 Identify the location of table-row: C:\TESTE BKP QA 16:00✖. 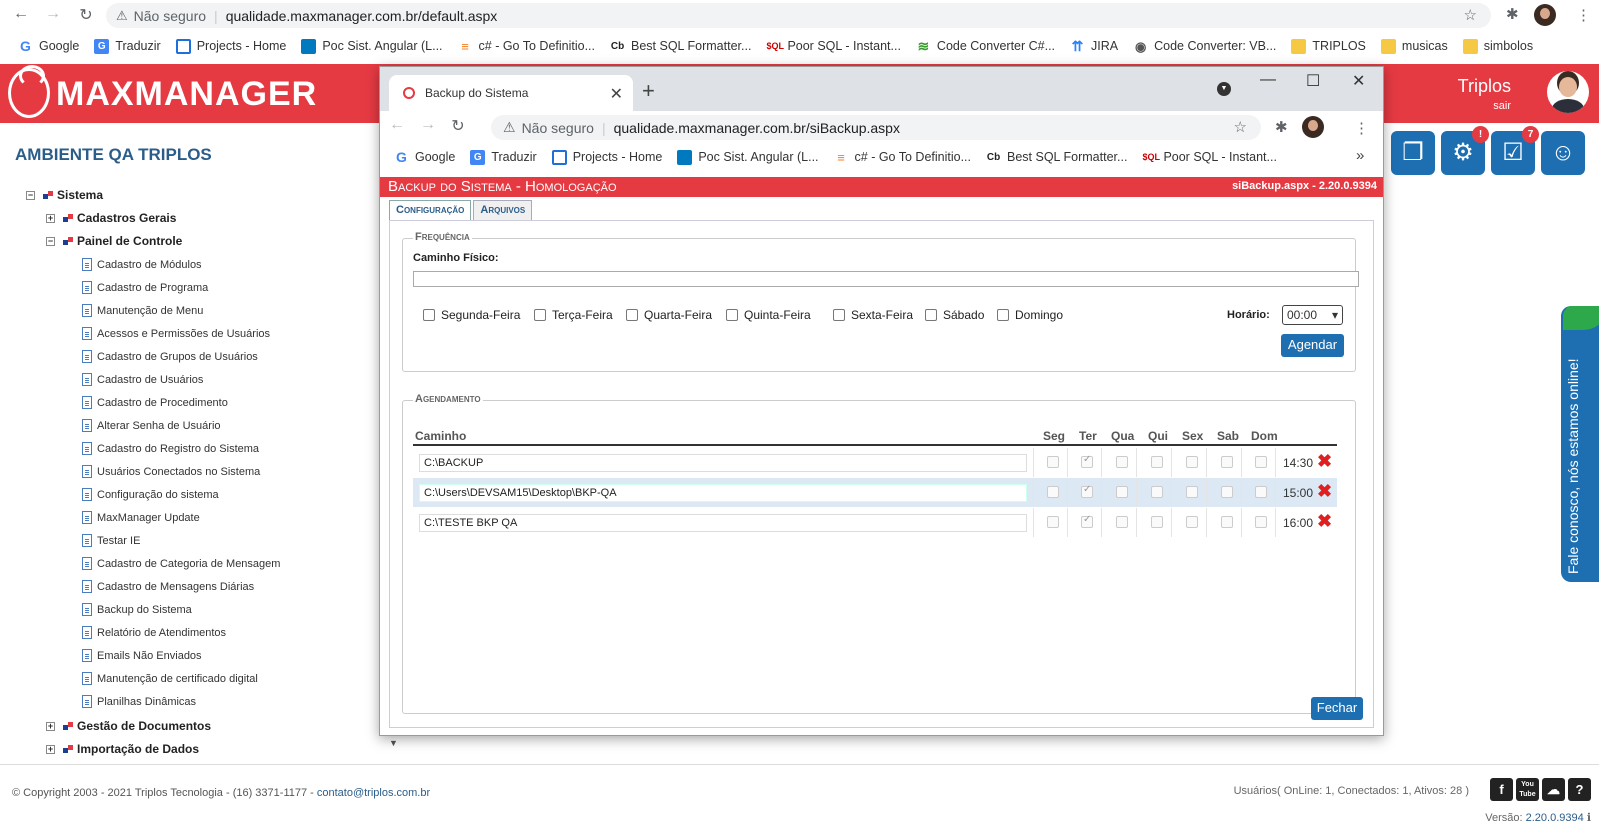
(875, 522).